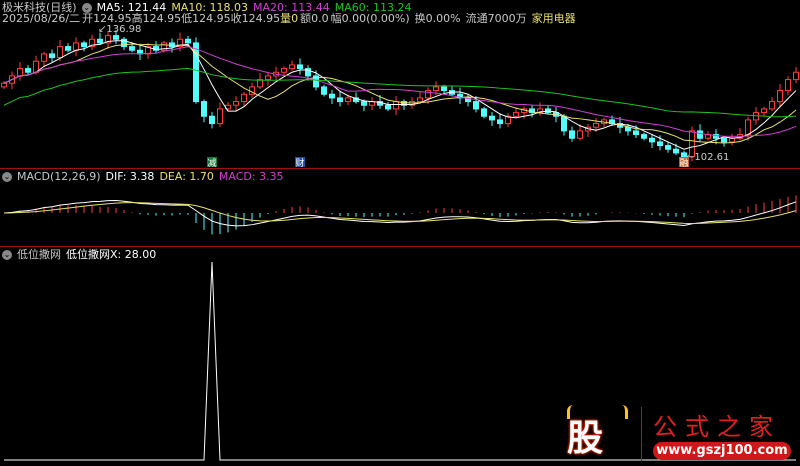 The height and width of the screenshot is (466, 800). Describe the element at coordinates (300, 163) in the screenshot. I see `event-marker-label: 财` at that location.